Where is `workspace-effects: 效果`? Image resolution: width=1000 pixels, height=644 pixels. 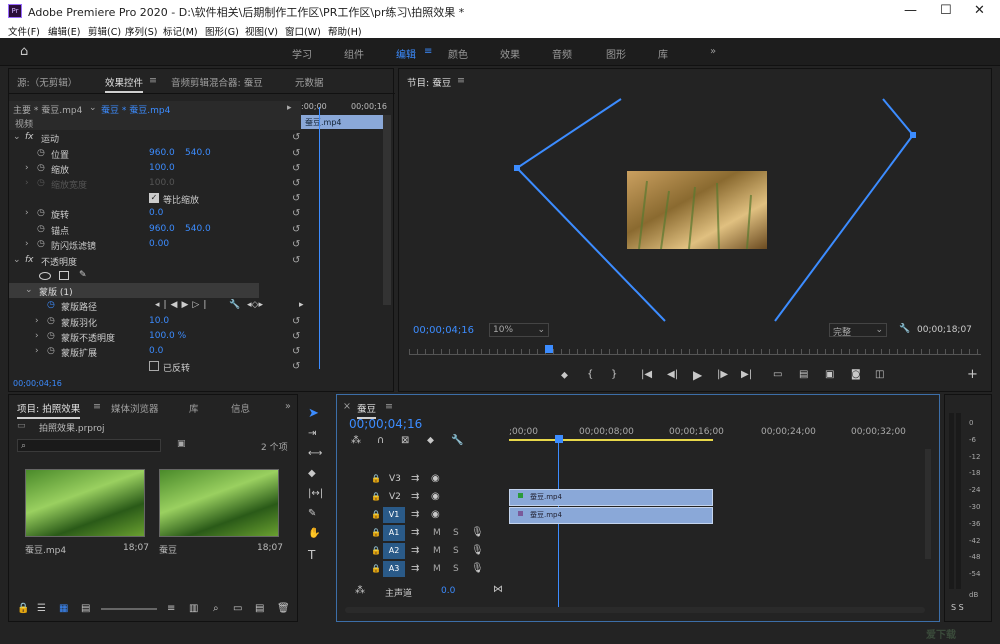
workspace-effects: 效果 is located at coordinates (510, 53).